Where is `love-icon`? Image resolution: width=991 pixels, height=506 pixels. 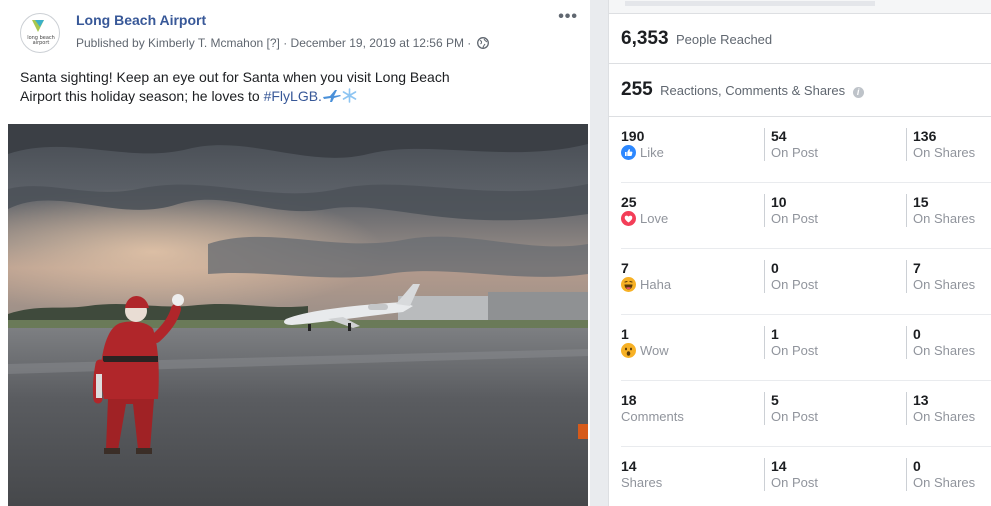
love-icon is located at coordinates (628, 218).